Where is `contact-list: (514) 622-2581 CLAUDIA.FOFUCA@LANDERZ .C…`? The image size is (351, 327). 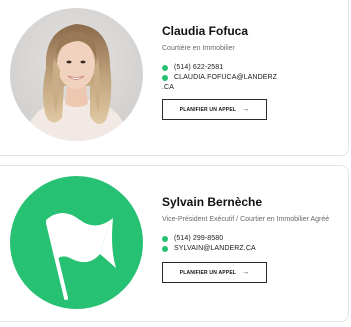 contact-list: (514) 622-2581 CLAUDIA.FOFUCA@LANDERZ .C… is located at coordinates (251, 78).